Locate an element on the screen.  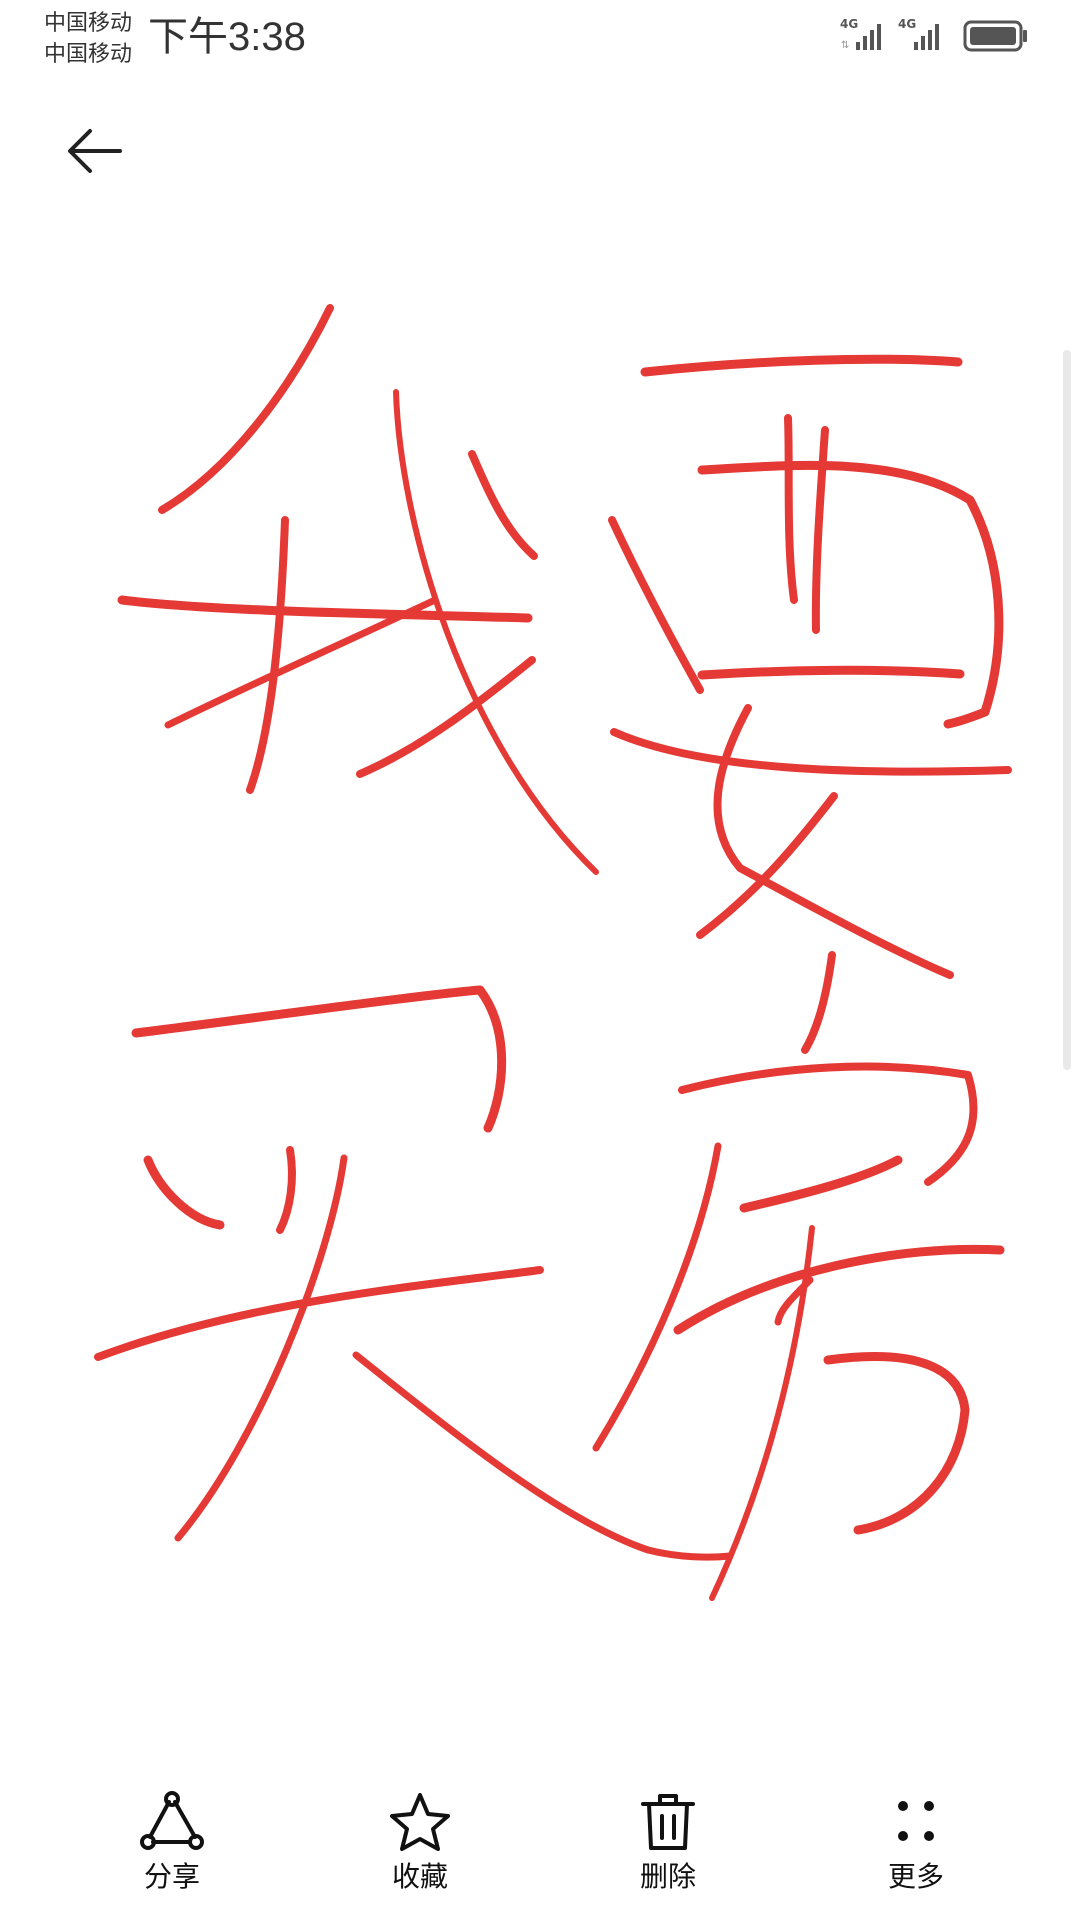
carrier-name-2: 中国移动 is located at coordinates (88, 54).